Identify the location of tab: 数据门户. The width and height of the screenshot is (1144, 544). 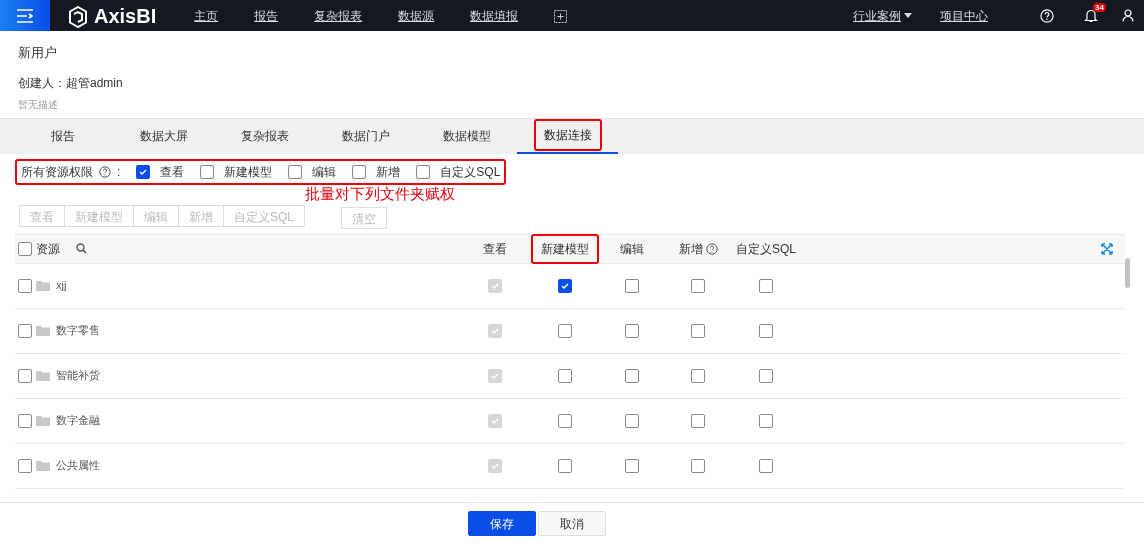
(365, 136).